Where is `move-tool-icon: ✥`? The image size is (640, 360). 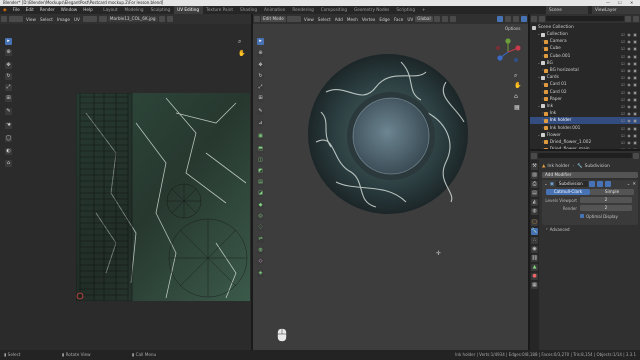
move-tool-icon: ✥ is located at coordinates (8, 65).